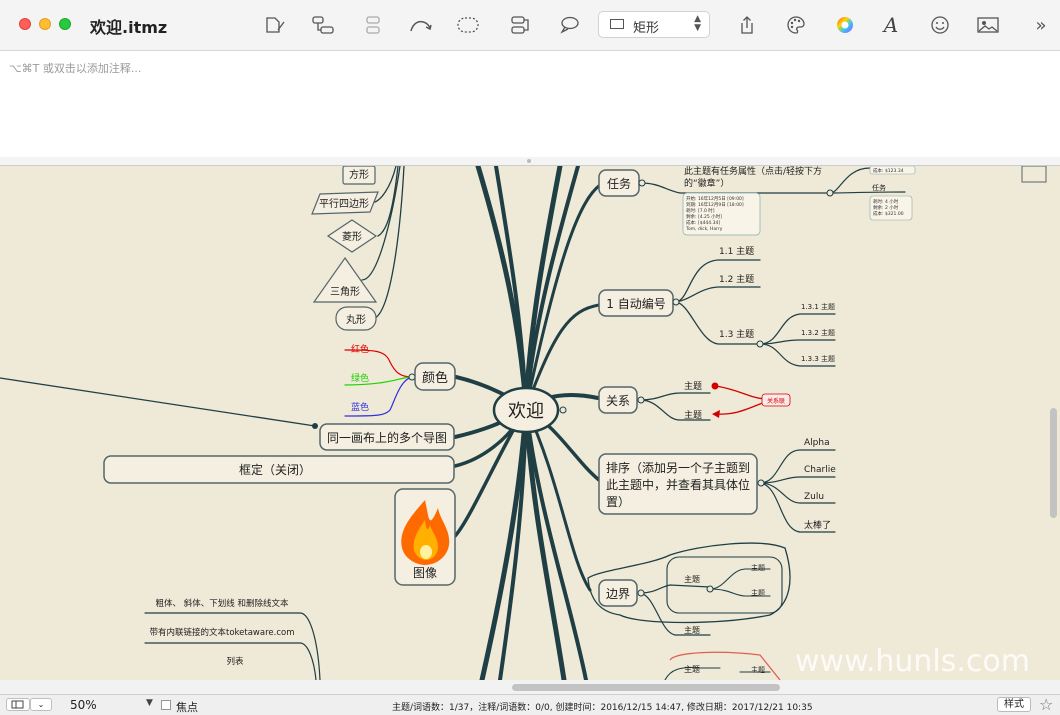  I want to click on share-icon, so click(747, 25).